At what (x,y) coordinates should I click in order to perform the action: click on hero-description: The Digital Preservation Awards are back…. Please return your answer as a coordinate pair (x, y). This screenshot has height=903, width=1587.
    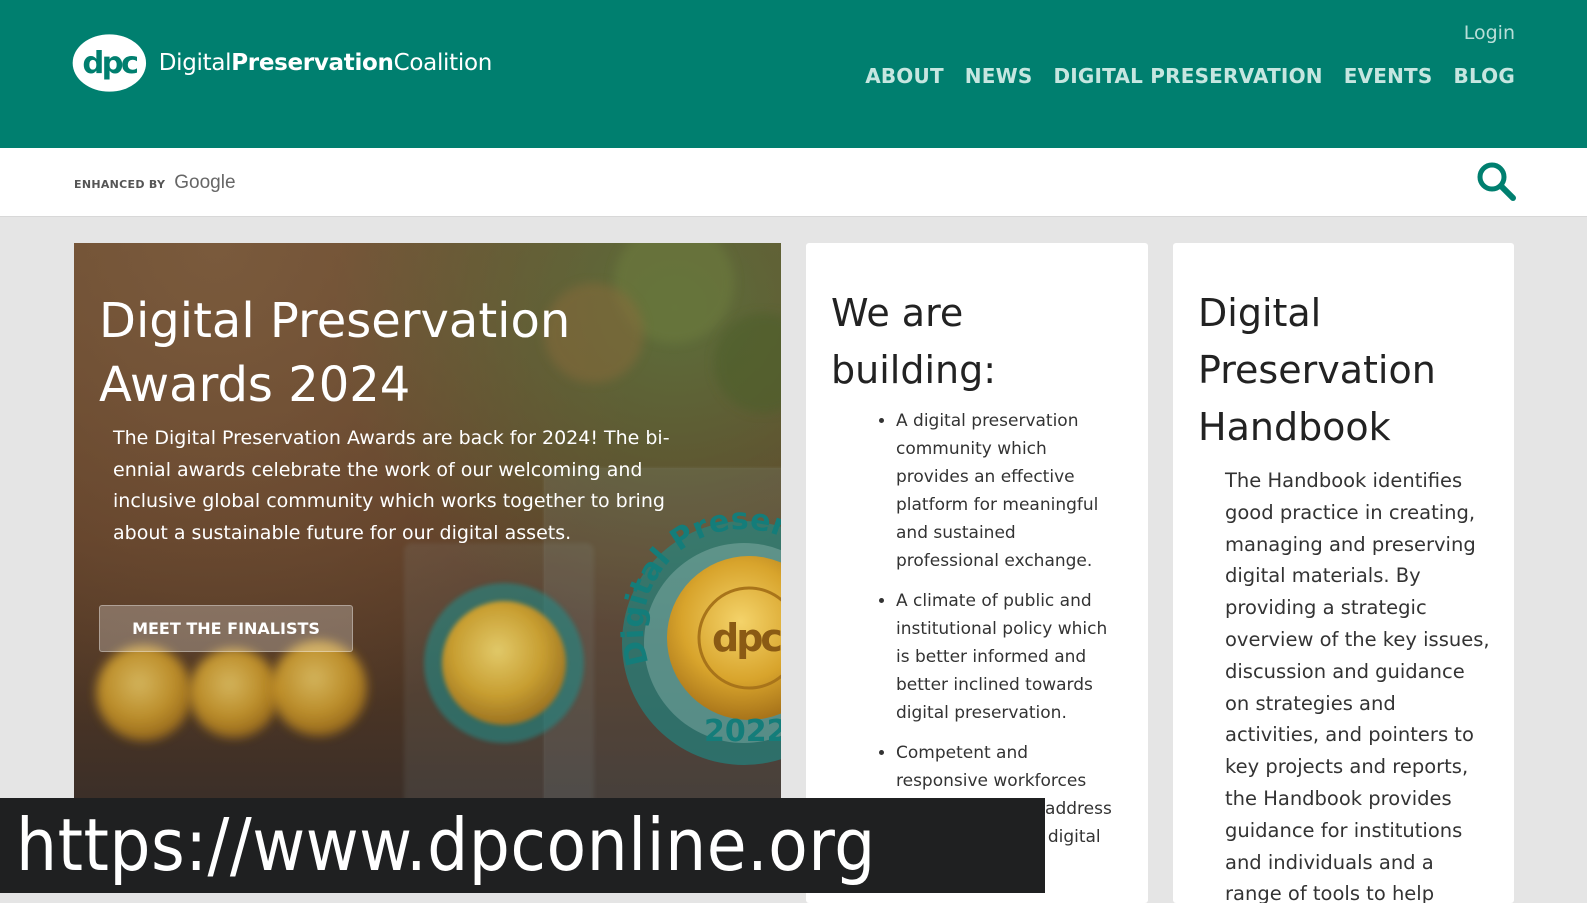
    Looking at the image, I should click on (391, 485).